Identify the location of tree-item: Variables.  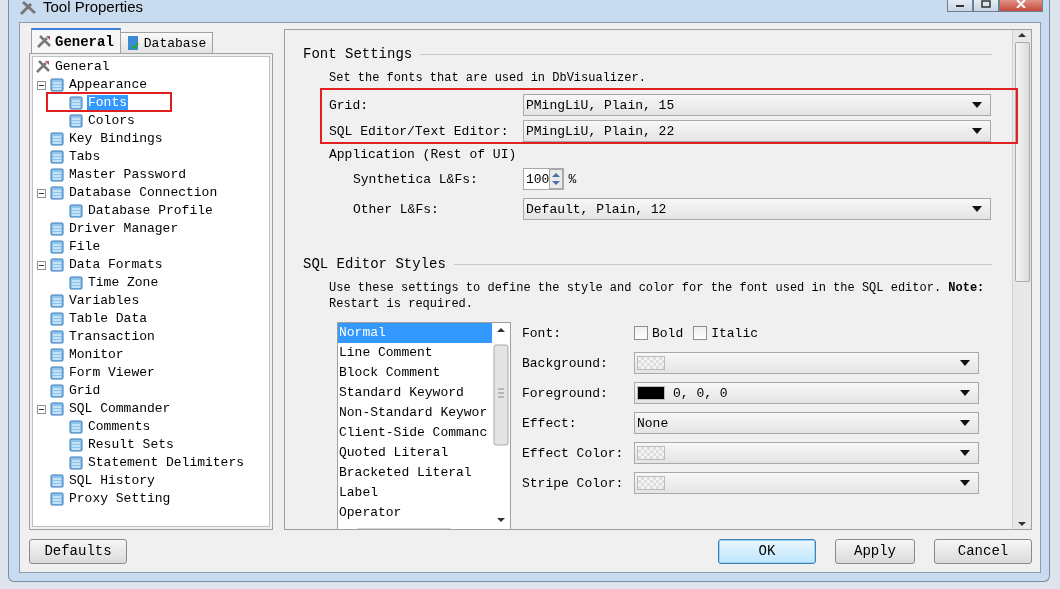
(104, 301).